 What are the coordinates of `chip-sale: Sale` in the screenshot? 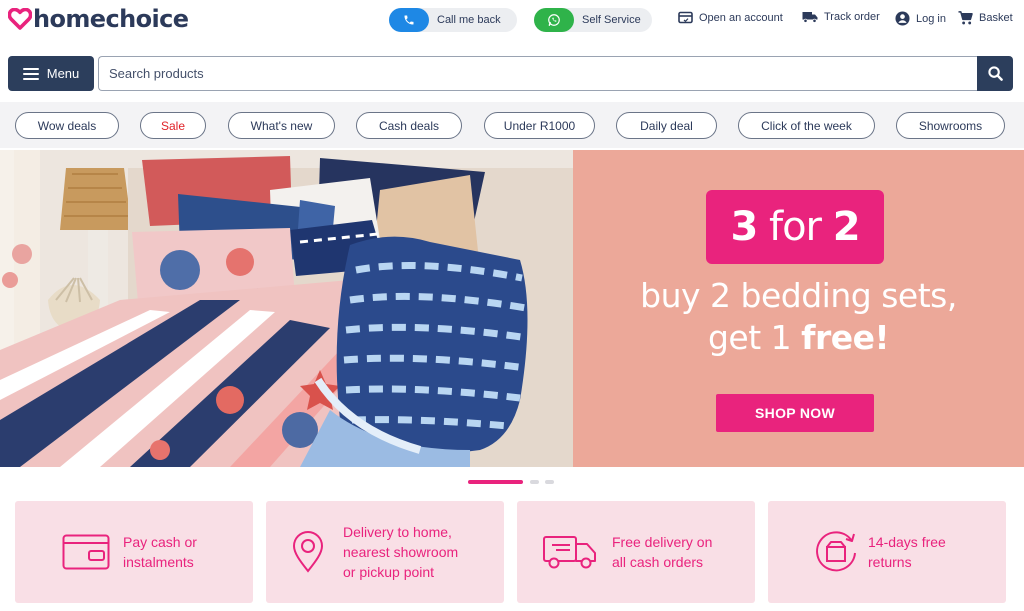 It's located at (173, 125).